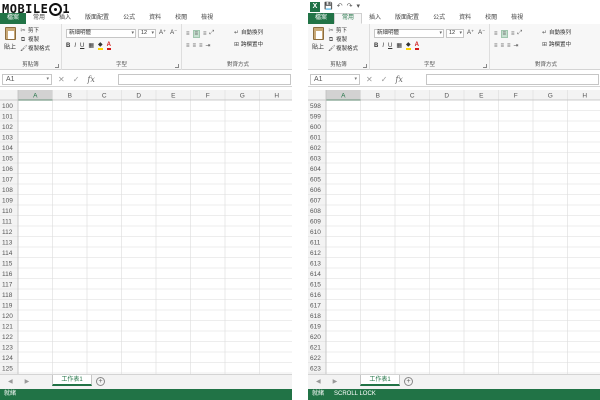 This screenshot has height=400, width=600. I want to click on pane-divider, so click(300, 200).